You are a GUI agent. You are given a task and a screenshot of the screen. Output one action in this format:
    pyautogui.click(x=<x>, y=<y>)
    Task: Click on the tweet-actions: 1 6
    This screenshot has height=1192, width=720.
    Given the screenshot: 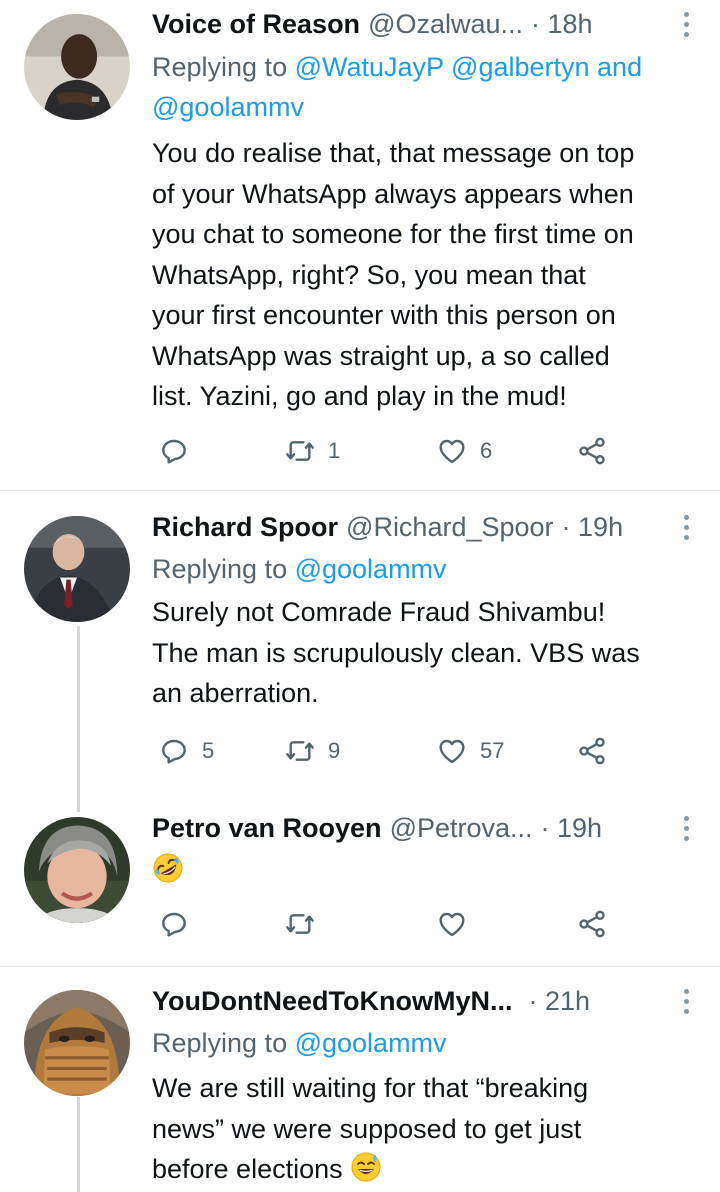 What is the action you would take?
    pyautogui.click(x=392, y=451)
    